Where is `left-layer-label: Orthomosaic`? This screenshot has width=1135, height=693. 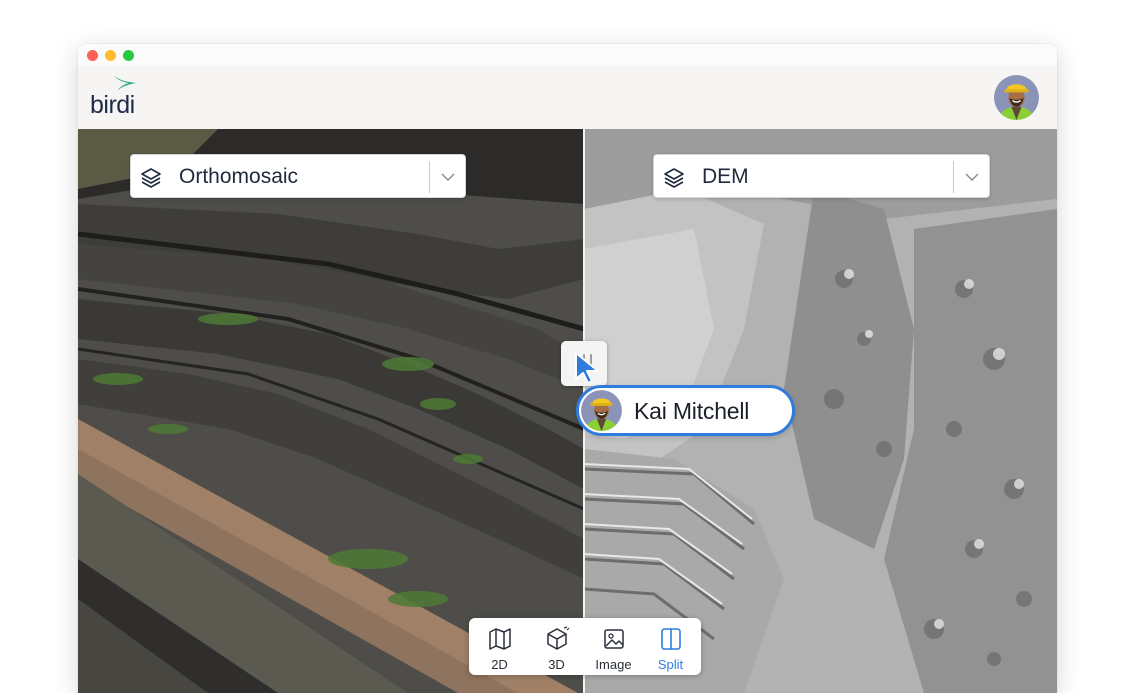
left-layer-label: Orthomosaic is located at coordinates (239, 176).